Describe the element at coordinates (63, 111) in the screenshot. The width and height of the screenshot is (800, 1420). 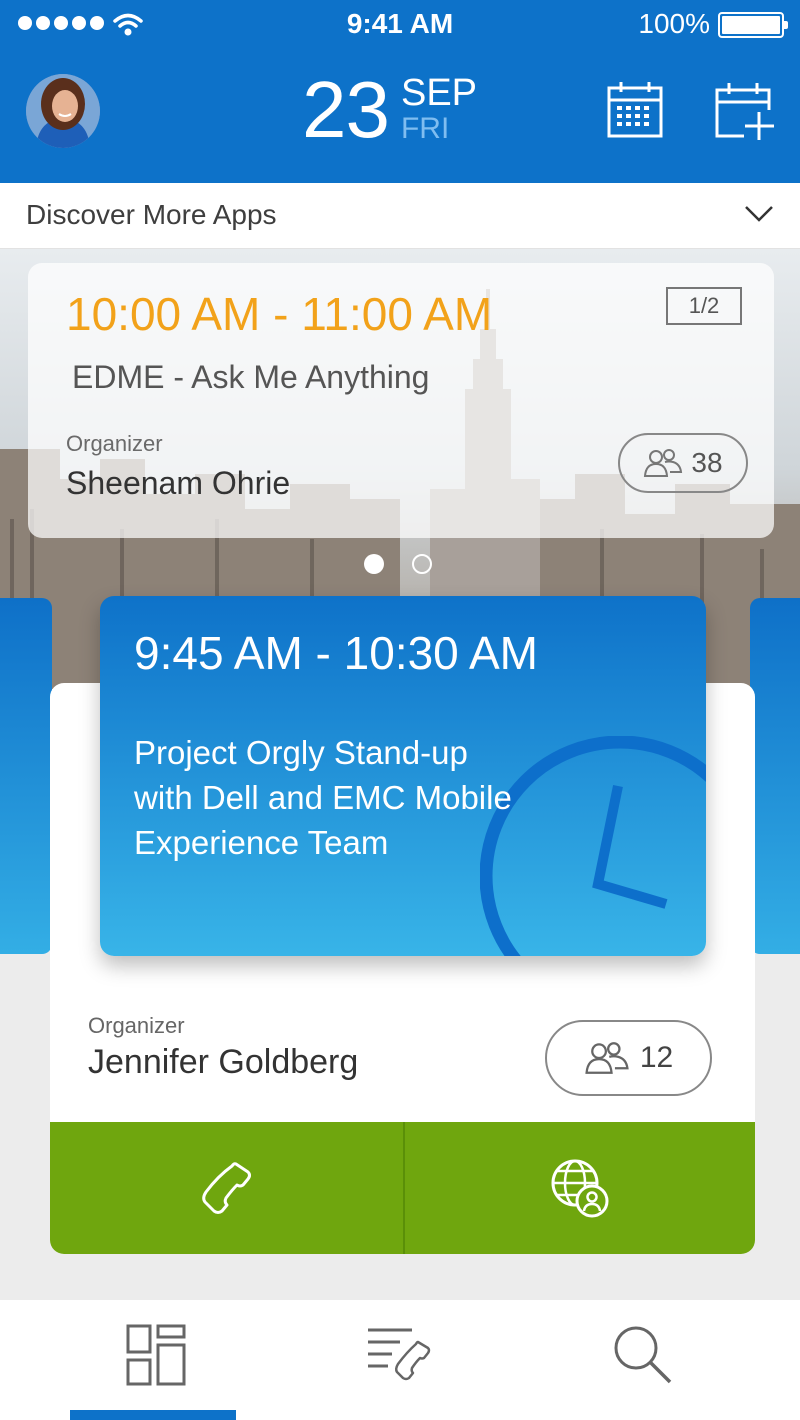
I see `avatar` at that location.